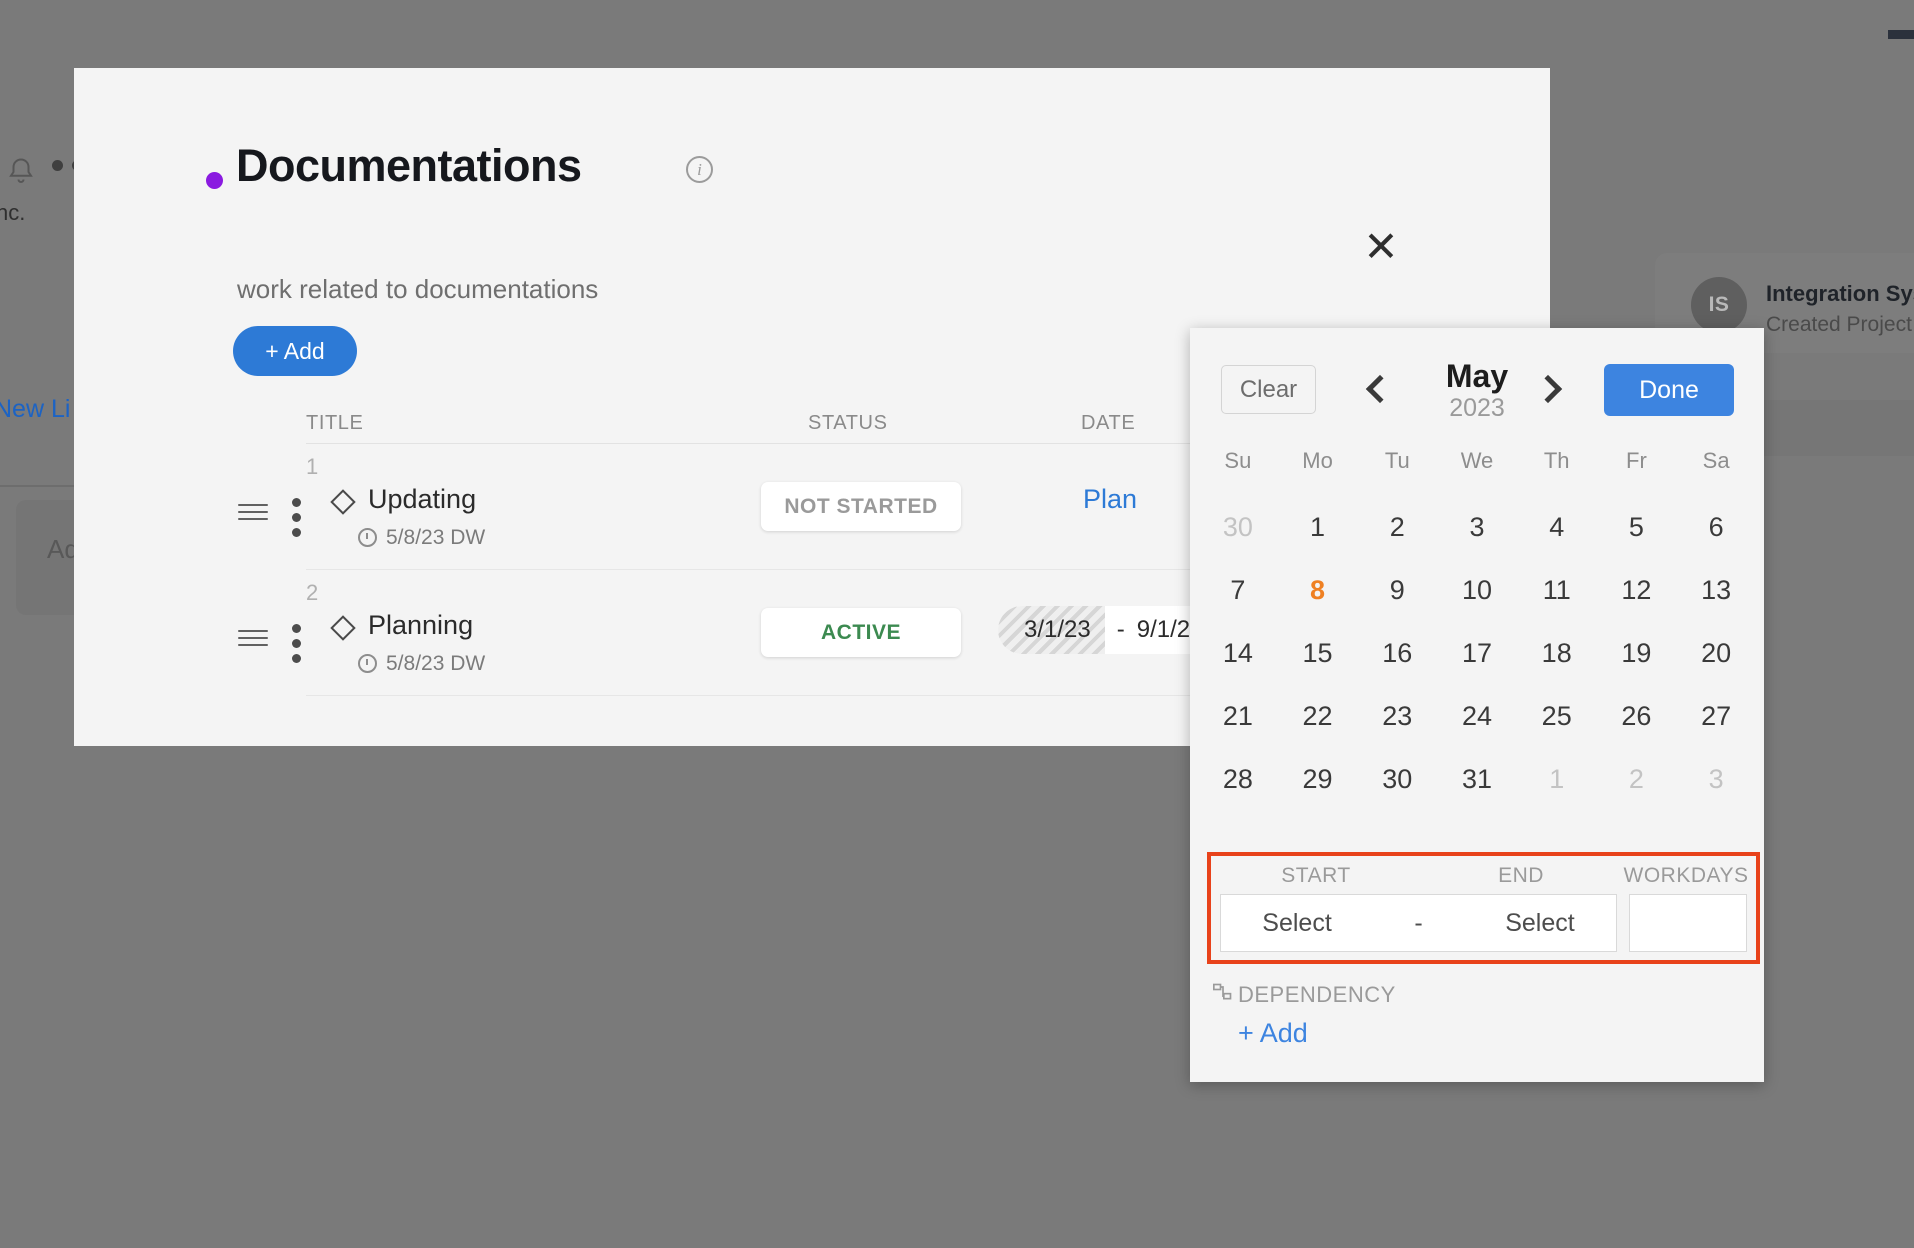 This screenshot has height=1248, width=1914. I want to click on calendar-week-row: 14 15 16 17 18 19 20, so click(1477, 653).